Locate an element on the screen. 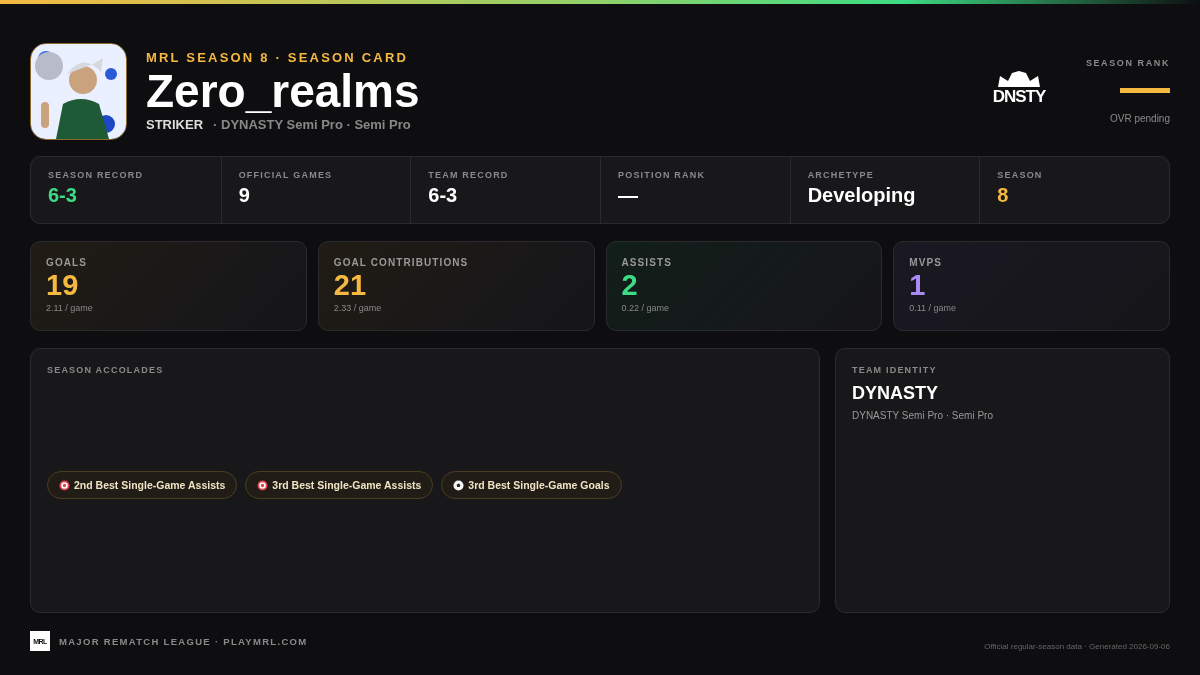 The width and height of the screenshot is (1200, 675). summary-value: 8 is located at coordinates (1003, 195).